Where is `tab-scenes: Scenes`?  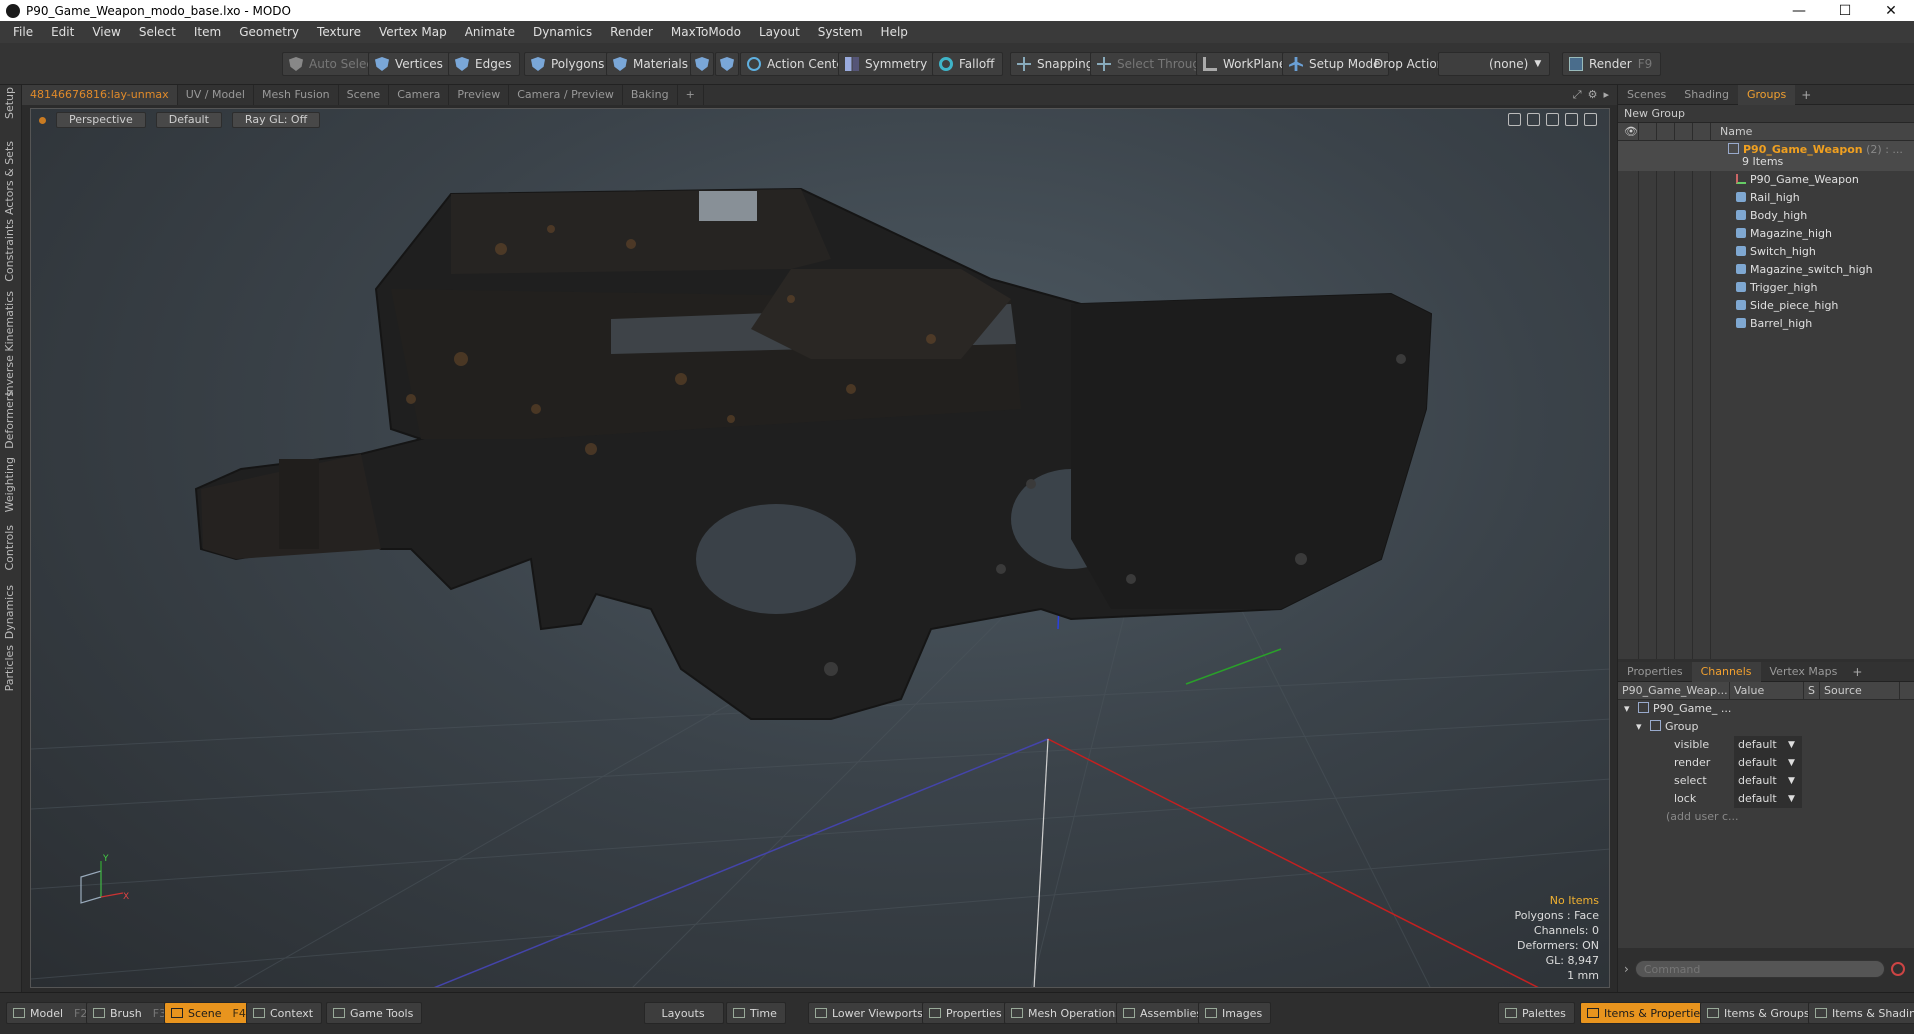 tab-scenes: Scenes is located at coordinates (1646, 95).